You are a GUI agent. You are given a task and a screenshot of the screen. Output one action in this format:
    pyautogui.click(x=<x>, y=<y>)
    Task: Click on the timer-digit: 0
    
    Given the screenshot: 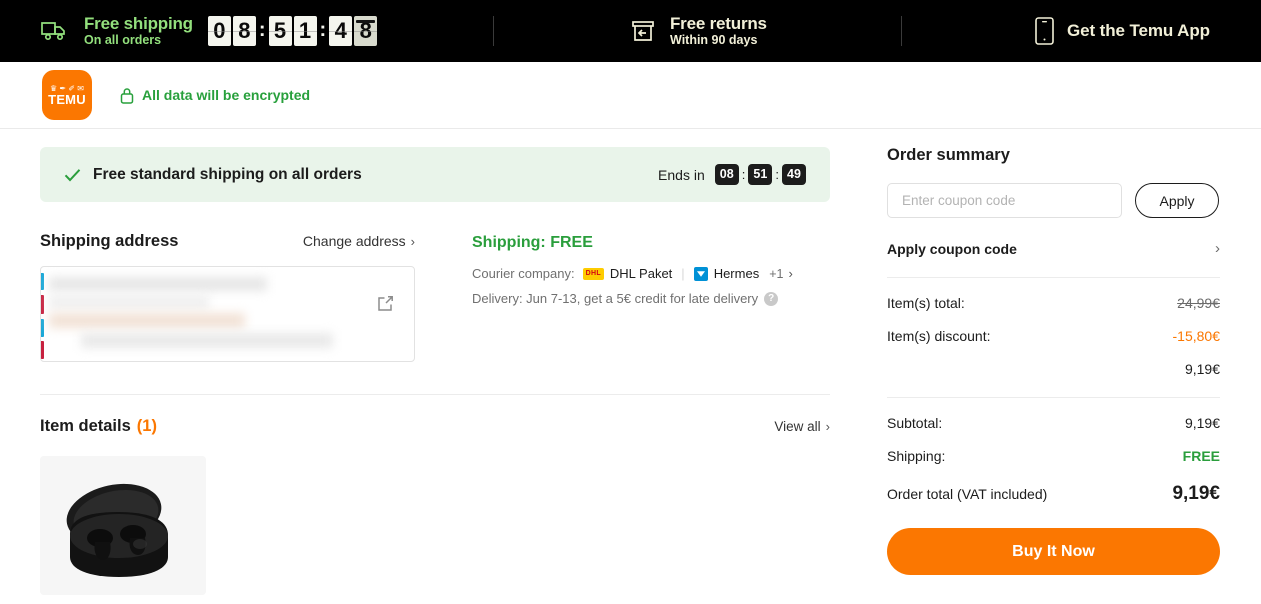 What is the action you would take?
    pyautogui.click(x=219, y=31)
    